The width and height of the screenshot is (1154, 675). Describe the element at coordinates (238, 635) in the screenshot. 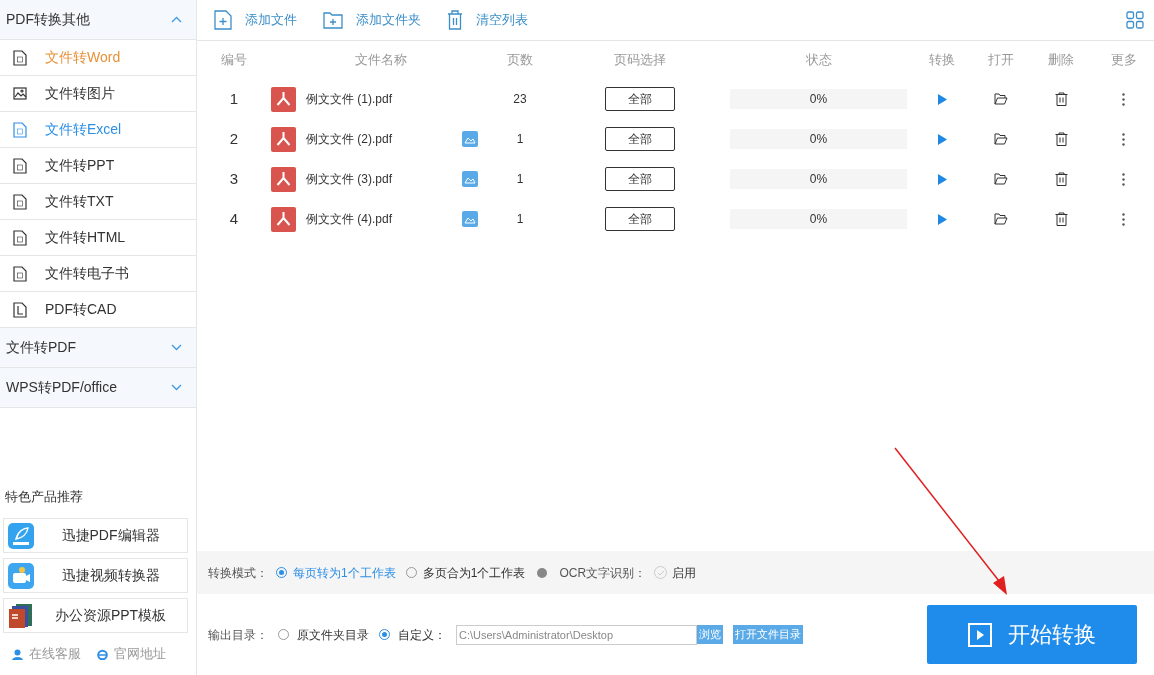

I see `option-label: 输出目录：` at that location.